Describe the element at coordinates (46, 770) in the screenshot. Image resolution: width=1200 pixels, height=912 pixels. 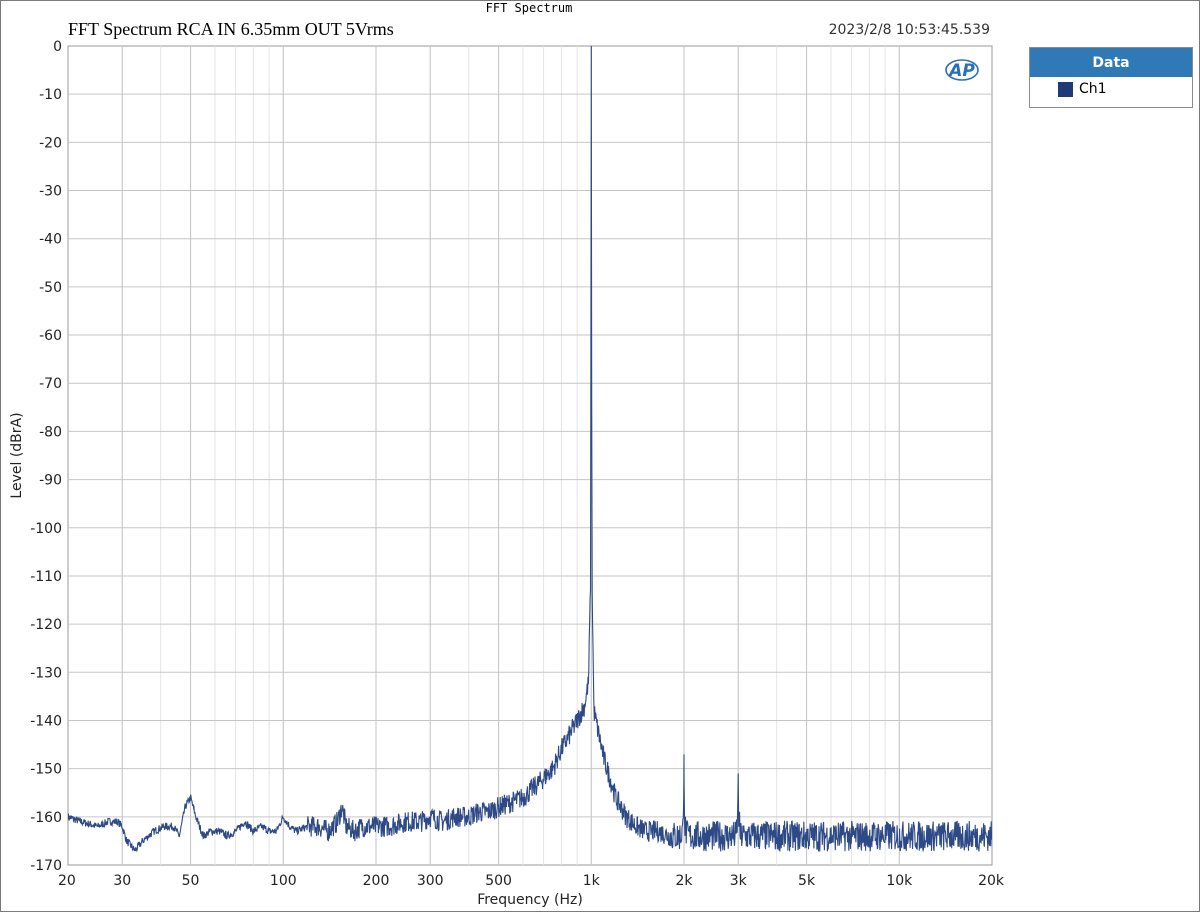
I see `y-tick-label: -150` at that location.